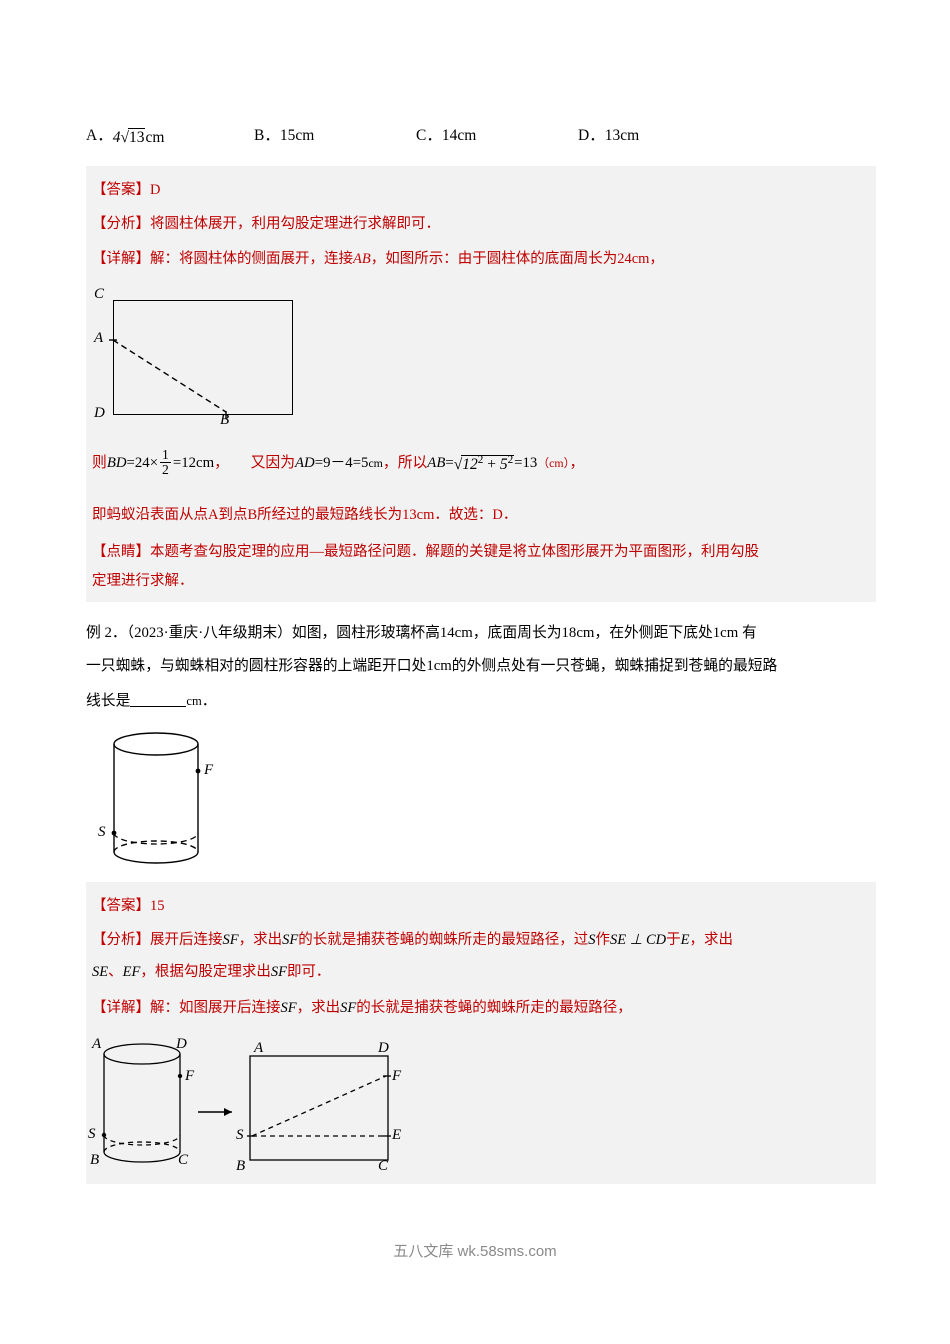 The image size is (950, 1344). Describe the element at coordinates (436, 462) in the screenshot. I see `ab-symbol: AB` at that location.